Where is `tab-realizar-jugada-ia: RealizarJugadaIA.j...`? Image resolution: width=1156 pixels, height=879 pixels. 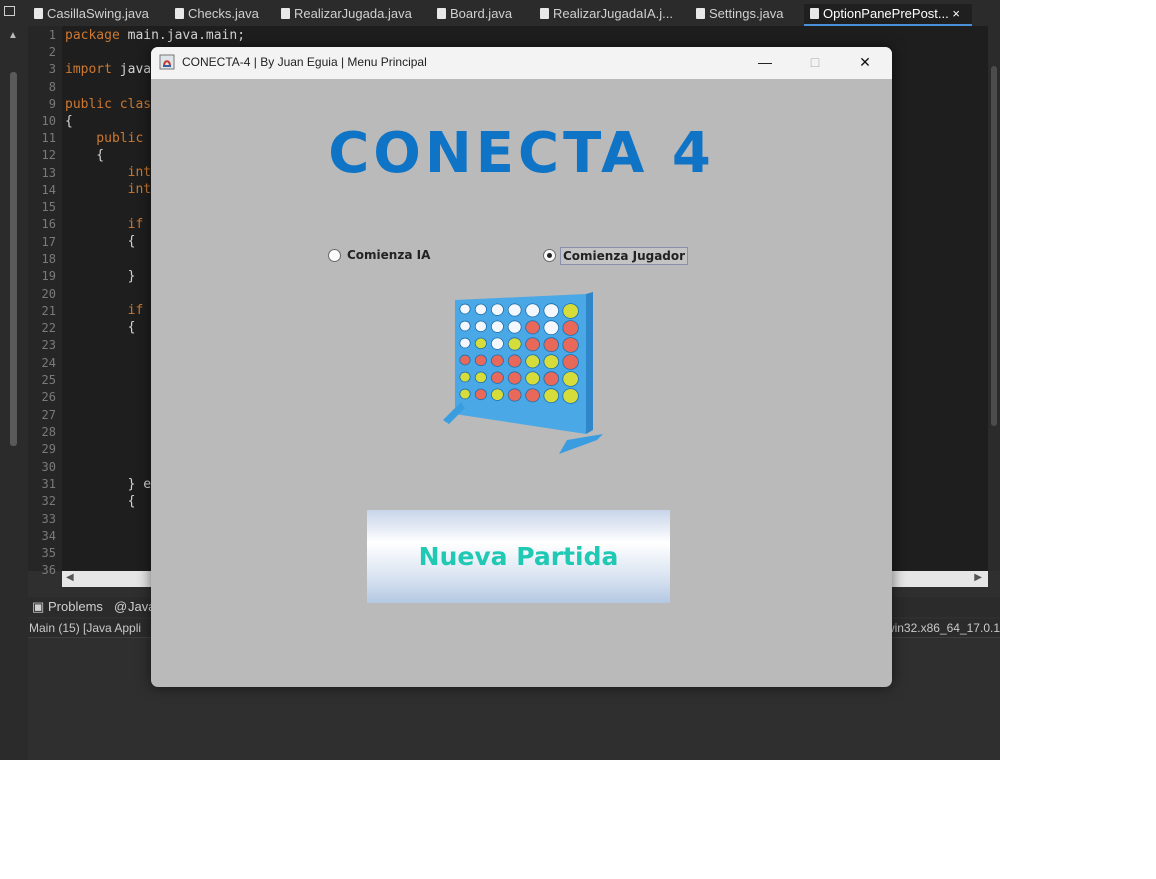 tab-realizar-jugada-ia: RealizarJugadaIA.j... is located at coordinates (606, 14).